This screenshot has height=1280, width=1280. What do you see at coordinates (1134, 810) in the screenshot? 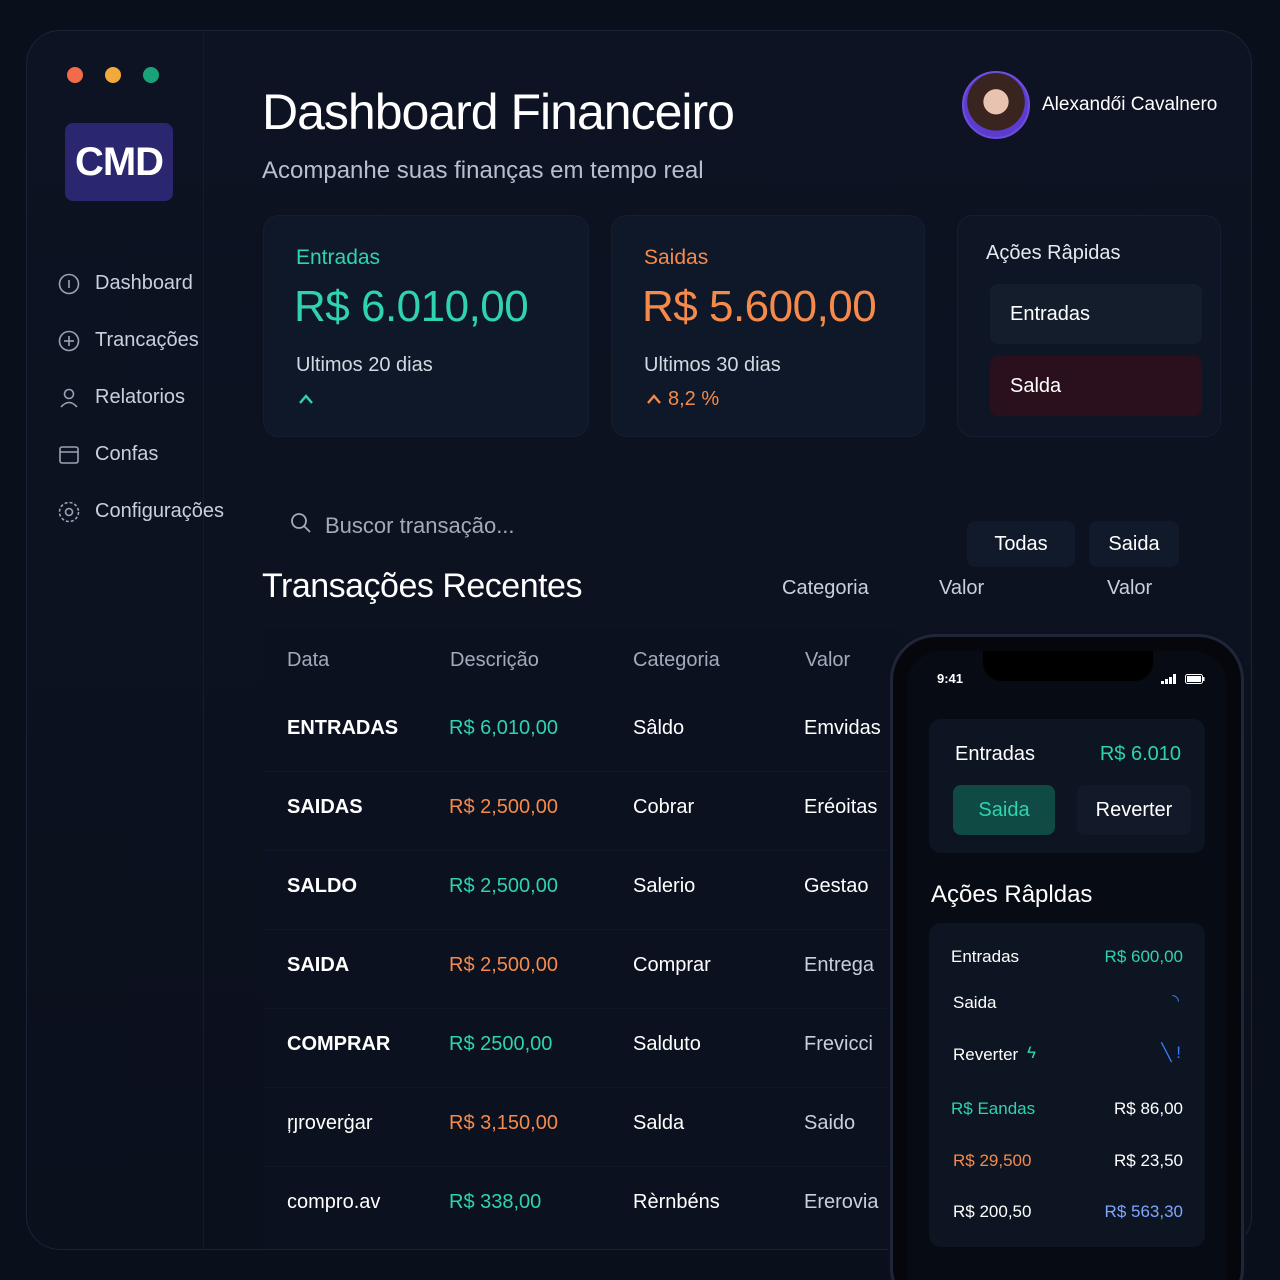
I see `phone-reverter-button: Reverter` at bounding box center [1134, 810].